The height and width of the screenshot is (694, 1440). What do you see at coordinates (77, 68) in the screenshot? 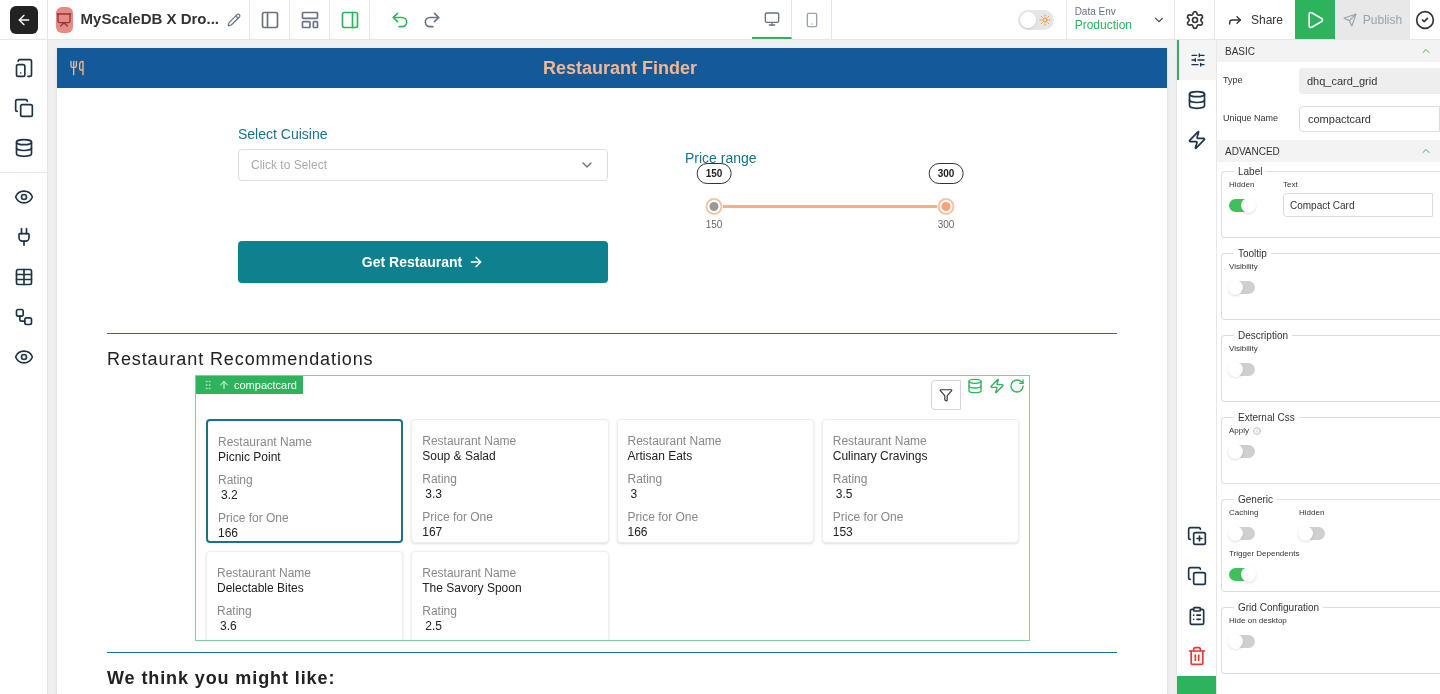
I see `utensils-icon` at bounding box center [77, 68].